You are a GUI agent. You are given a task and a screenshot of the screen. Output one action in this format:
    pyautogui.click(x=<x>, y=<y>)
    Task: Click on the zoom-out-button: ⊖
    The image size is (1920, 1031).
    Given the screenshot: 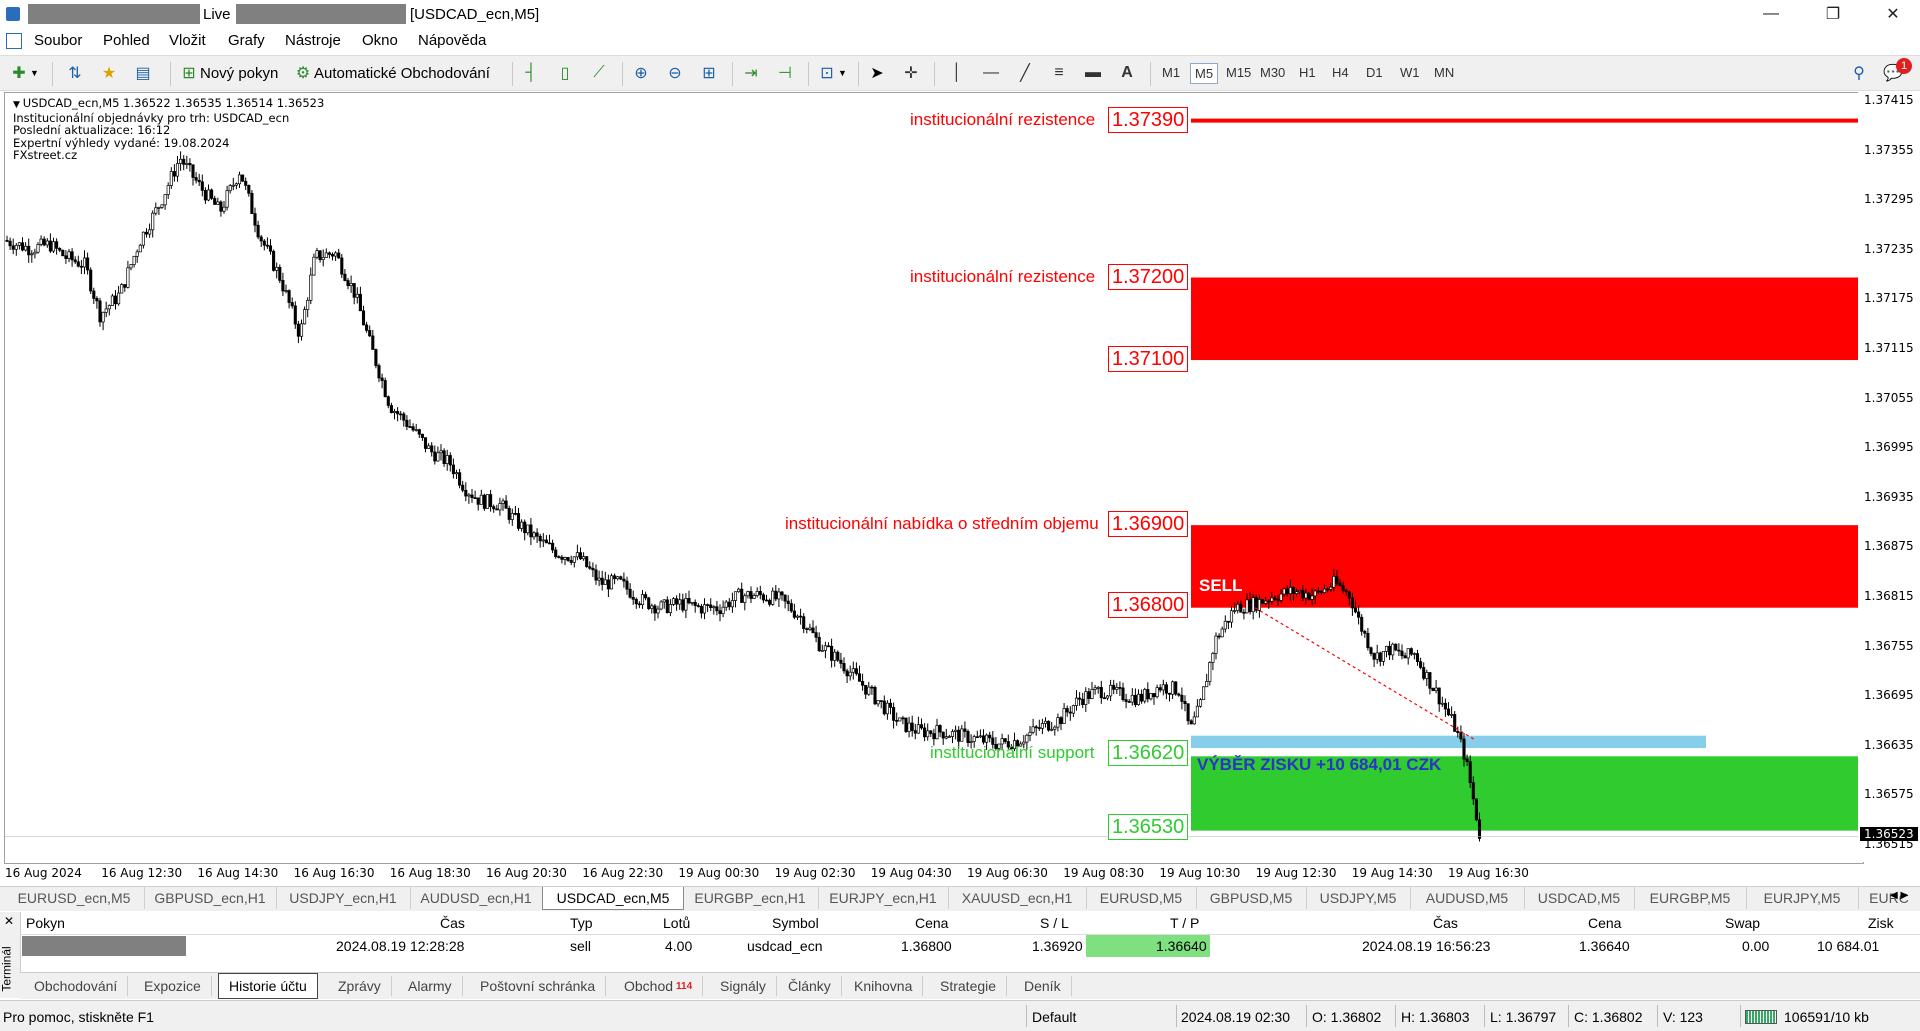 What is the action you would take?
    pyautogui.click(x=675, y=73)
    